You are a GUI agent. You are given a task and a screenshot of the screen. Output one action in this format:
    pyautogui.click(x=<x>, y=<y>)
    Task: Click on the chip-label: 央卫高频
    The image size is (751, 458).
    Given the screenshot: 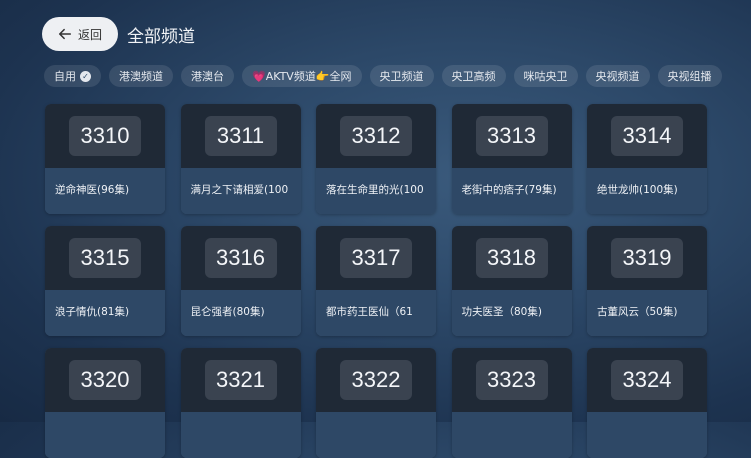 What is the action you would take?
    pyautogui.click(x=473, y=76)
    